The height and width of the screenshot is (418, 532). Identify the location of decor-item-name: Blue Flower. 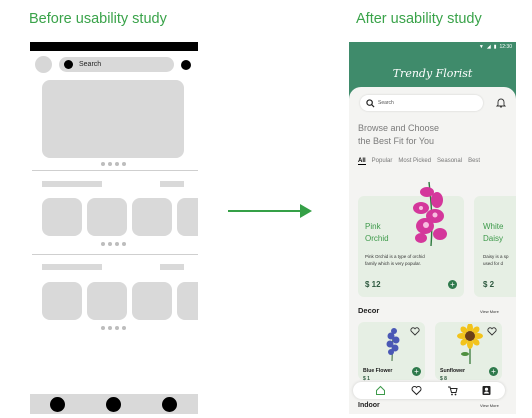
(378, 371).